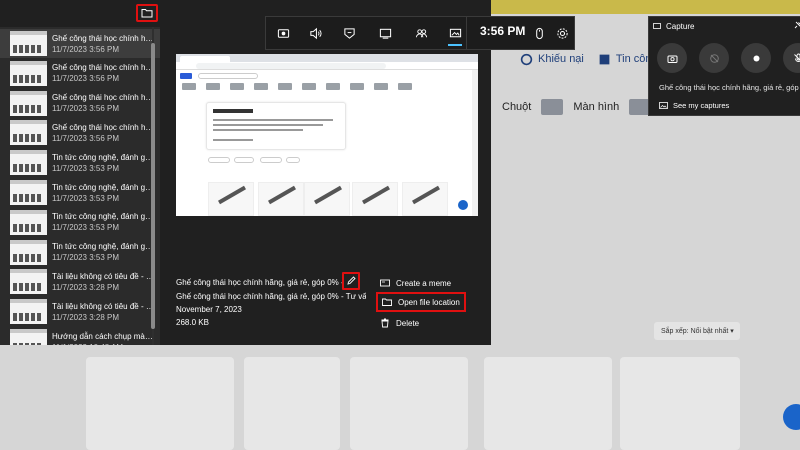 This screenshot has height=450, width=800. What do you see at coordinates (424, 283) in the screenshot?
I see `create-meme-label: Create a meme` at bounding box center [424, 283].